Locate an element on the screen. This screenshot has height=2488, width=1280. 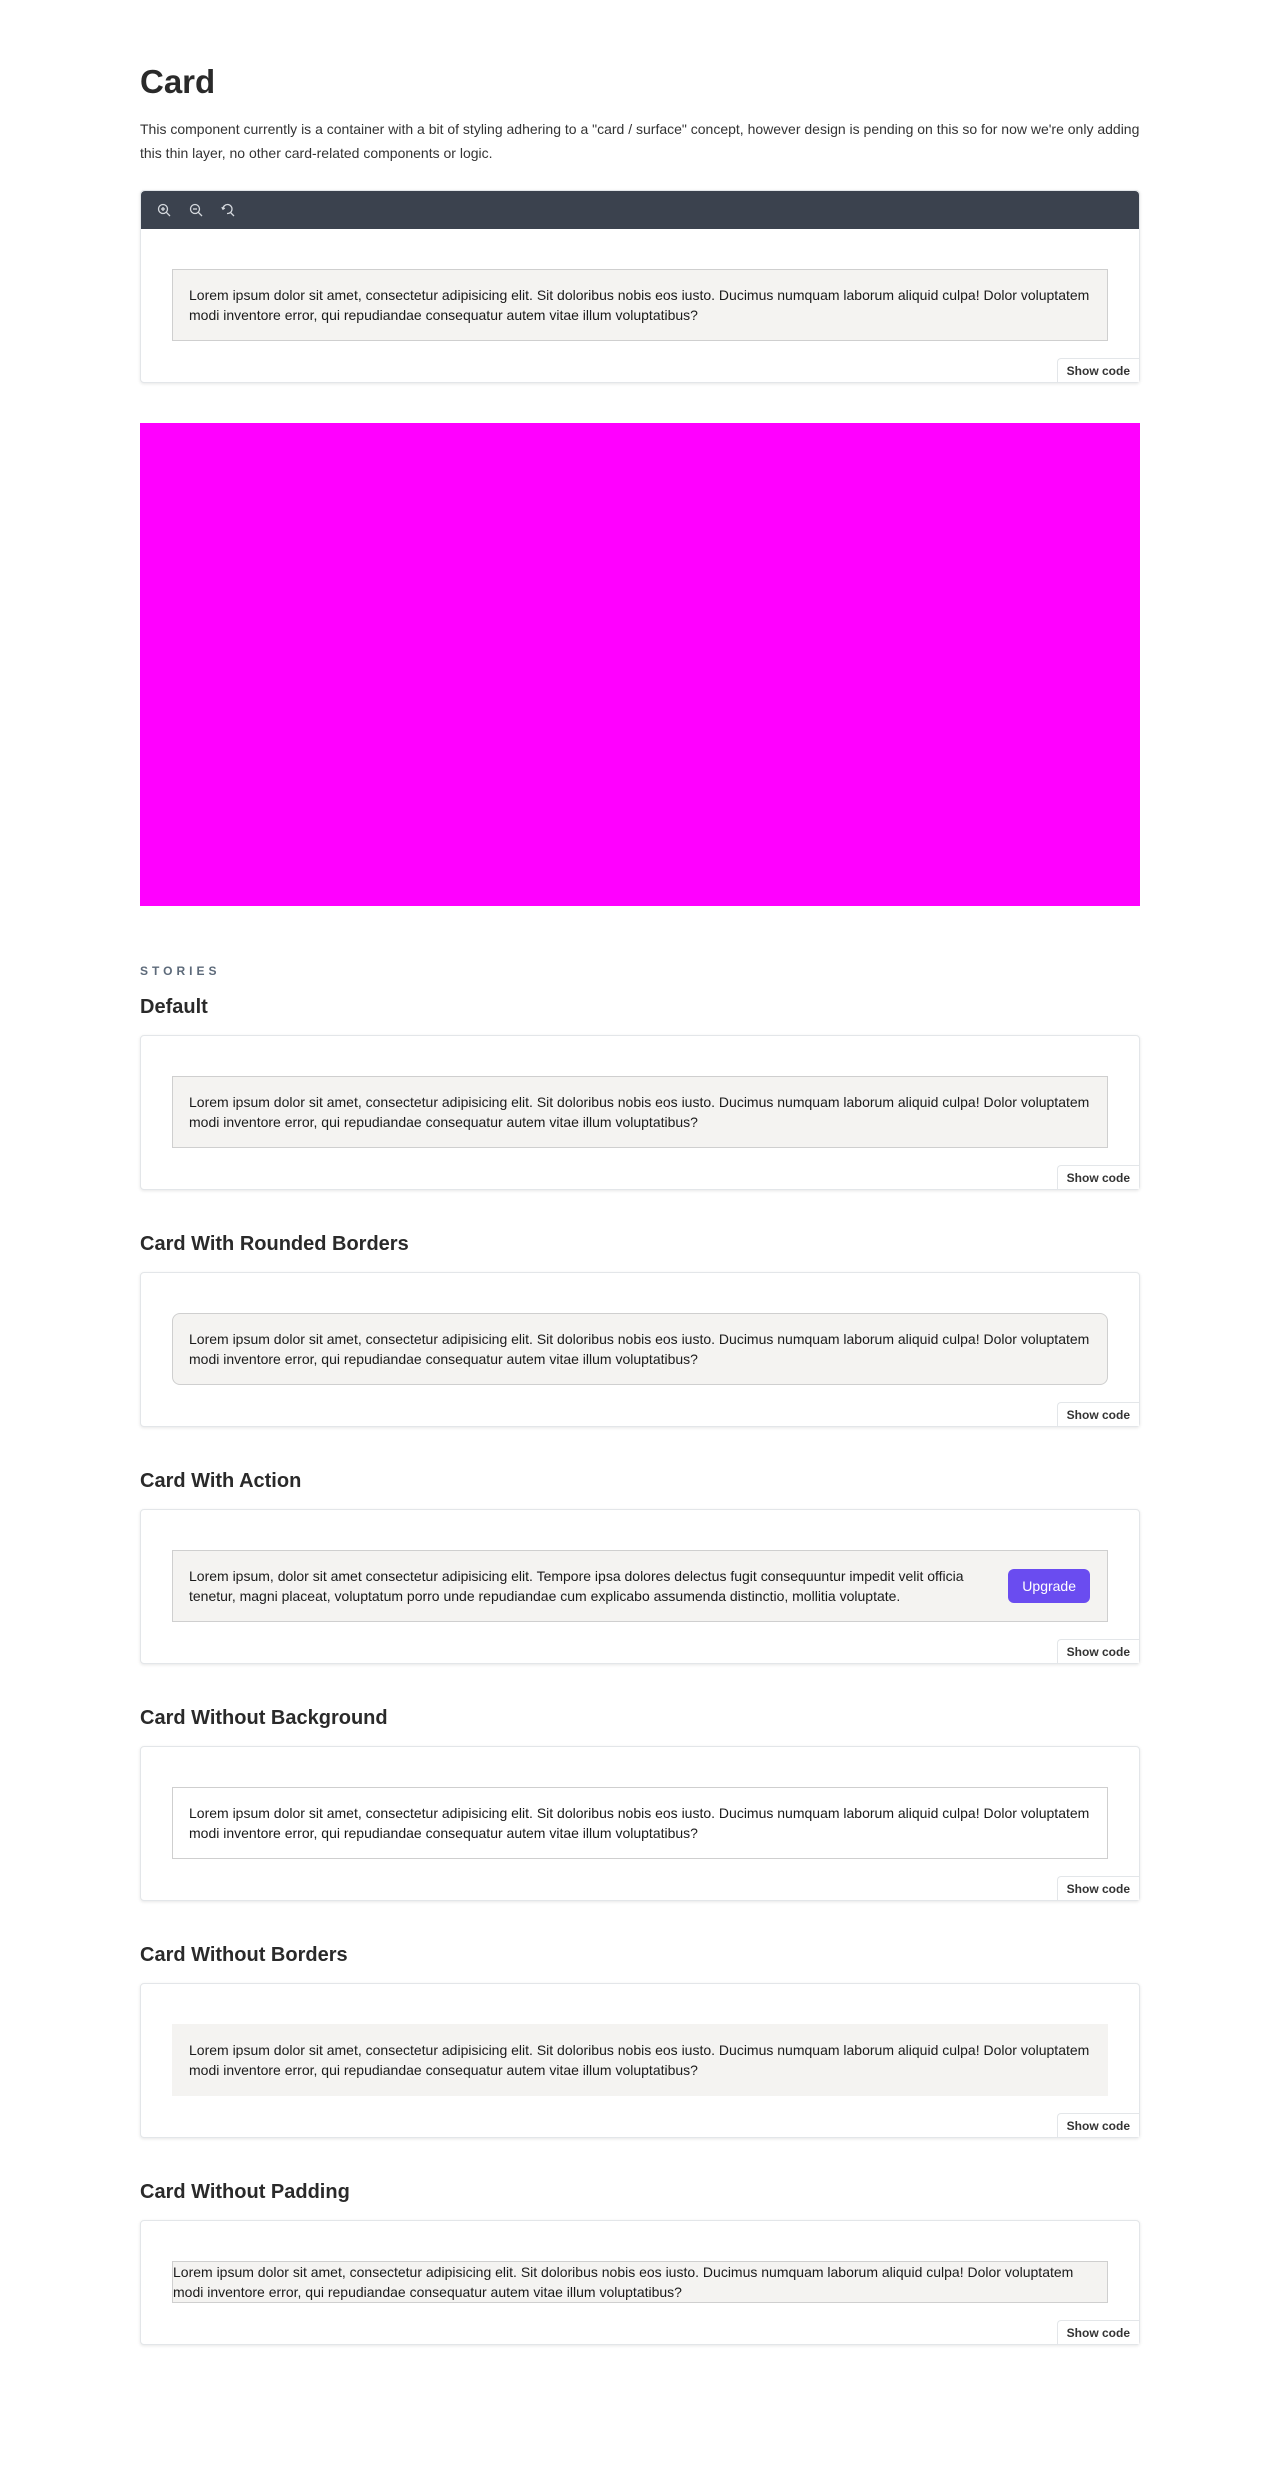
story-title: Card Without Borders is located at coordinates (244, 1955).